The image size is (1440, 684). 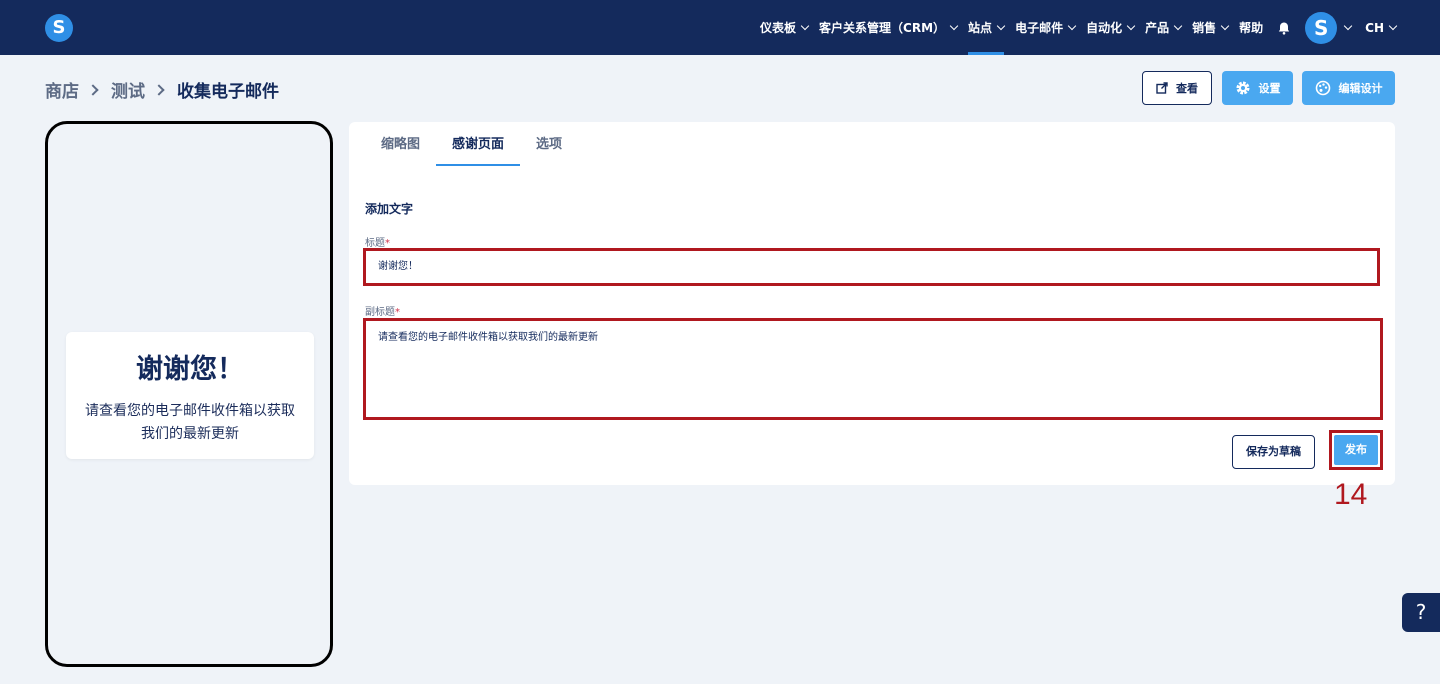 I want to click on app-logo: S, so click(x=59, y=28).